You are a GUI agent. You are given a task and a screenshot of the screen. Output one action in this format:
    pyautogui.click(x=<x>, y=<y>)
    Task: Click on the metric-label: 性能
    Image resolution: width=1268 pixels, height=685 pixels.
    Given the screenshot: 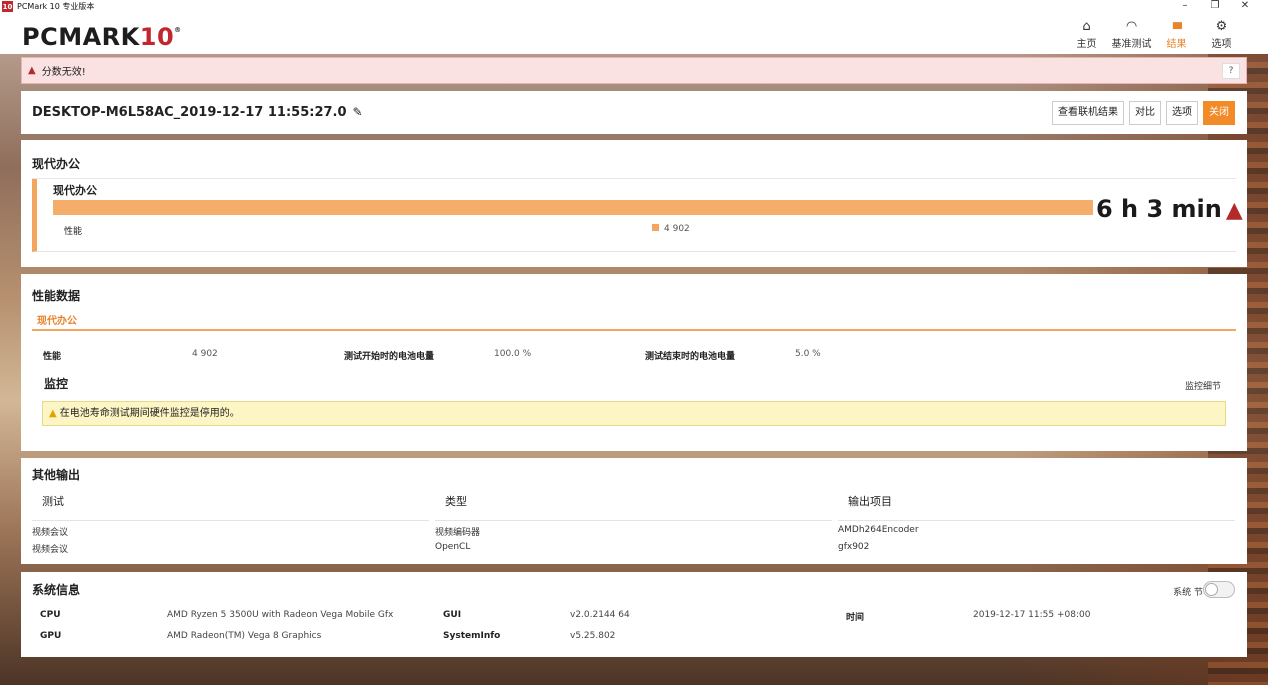 What is the action you would take?
    pyautogui.click(x=73, y=232)
    